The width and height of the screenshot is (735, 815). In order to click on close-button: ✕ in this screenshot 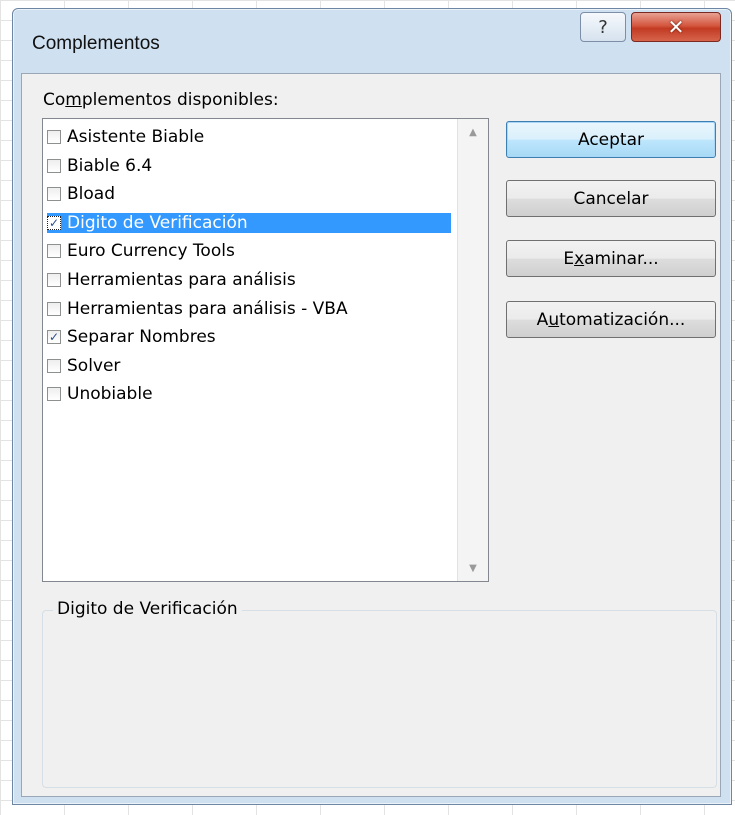, I will do `click(676, 27)`.